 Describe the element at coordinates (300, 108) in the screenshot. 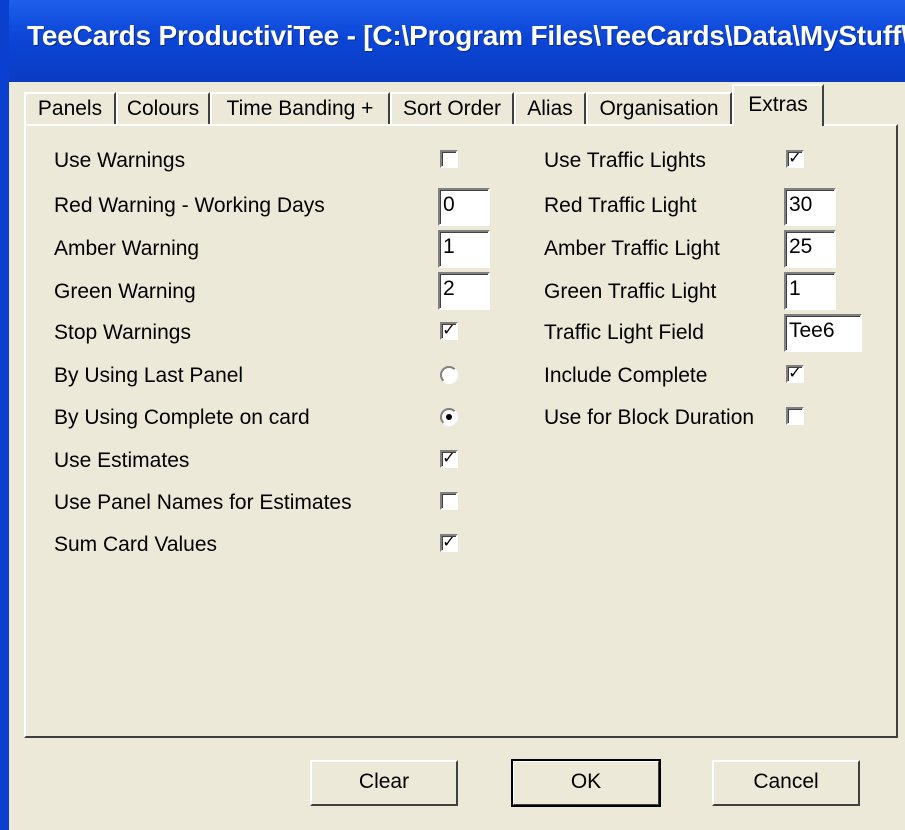

I see `tab-time-banding: Time Banding +` at that location.